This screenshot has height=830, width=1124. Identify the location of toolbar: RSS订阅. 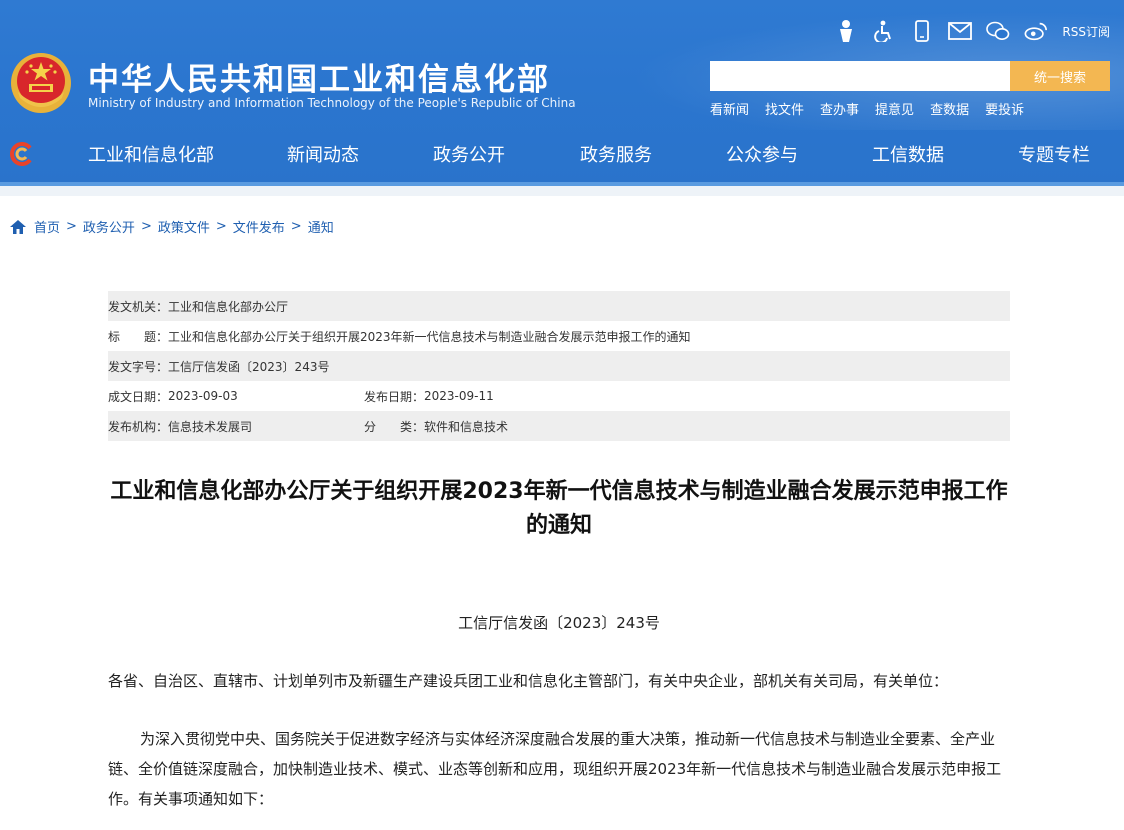
(972, 31).